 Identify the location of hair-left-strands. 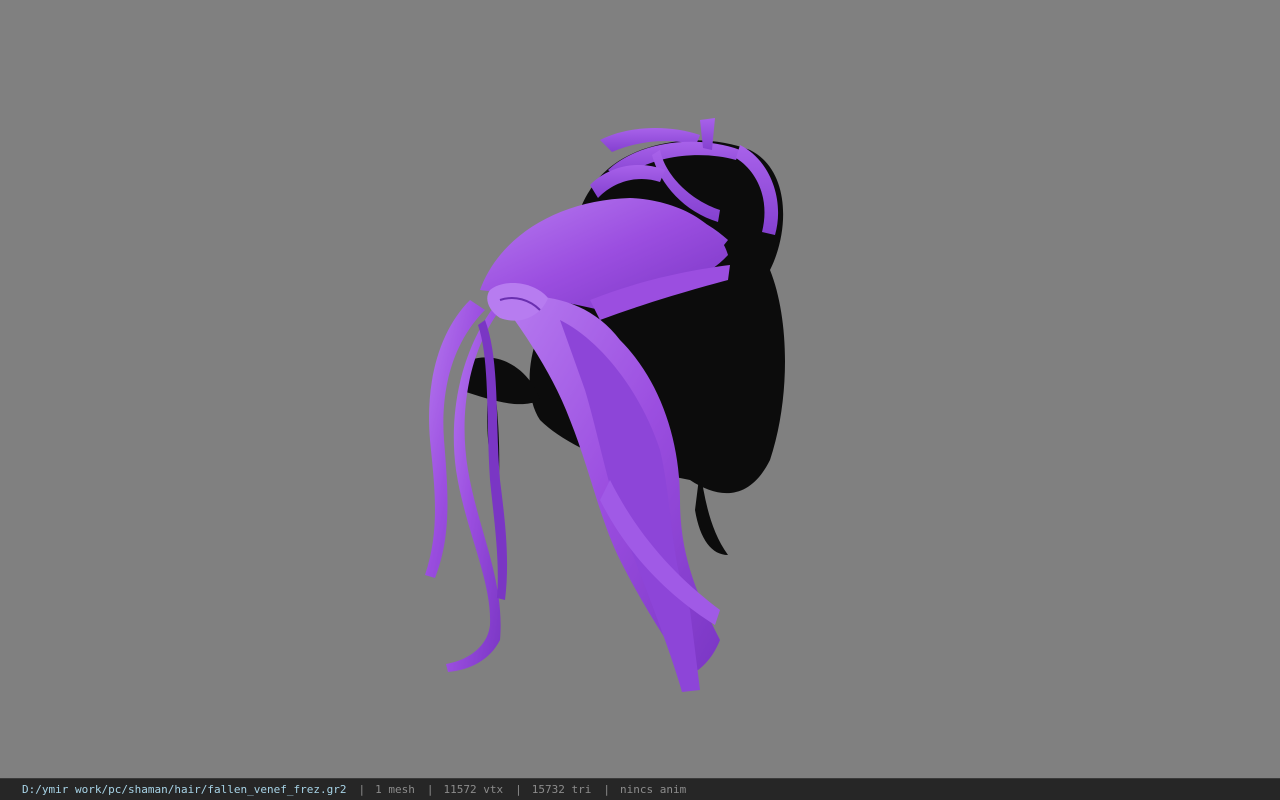
(466, 486).